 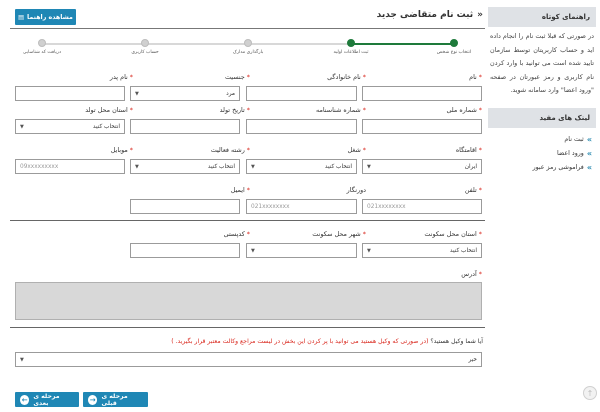 What do you see at coordinates (70, 126) in the screenshot?
I see `birth-province-select: انتخاب کنید ▼` at bounding box center [70, 126].